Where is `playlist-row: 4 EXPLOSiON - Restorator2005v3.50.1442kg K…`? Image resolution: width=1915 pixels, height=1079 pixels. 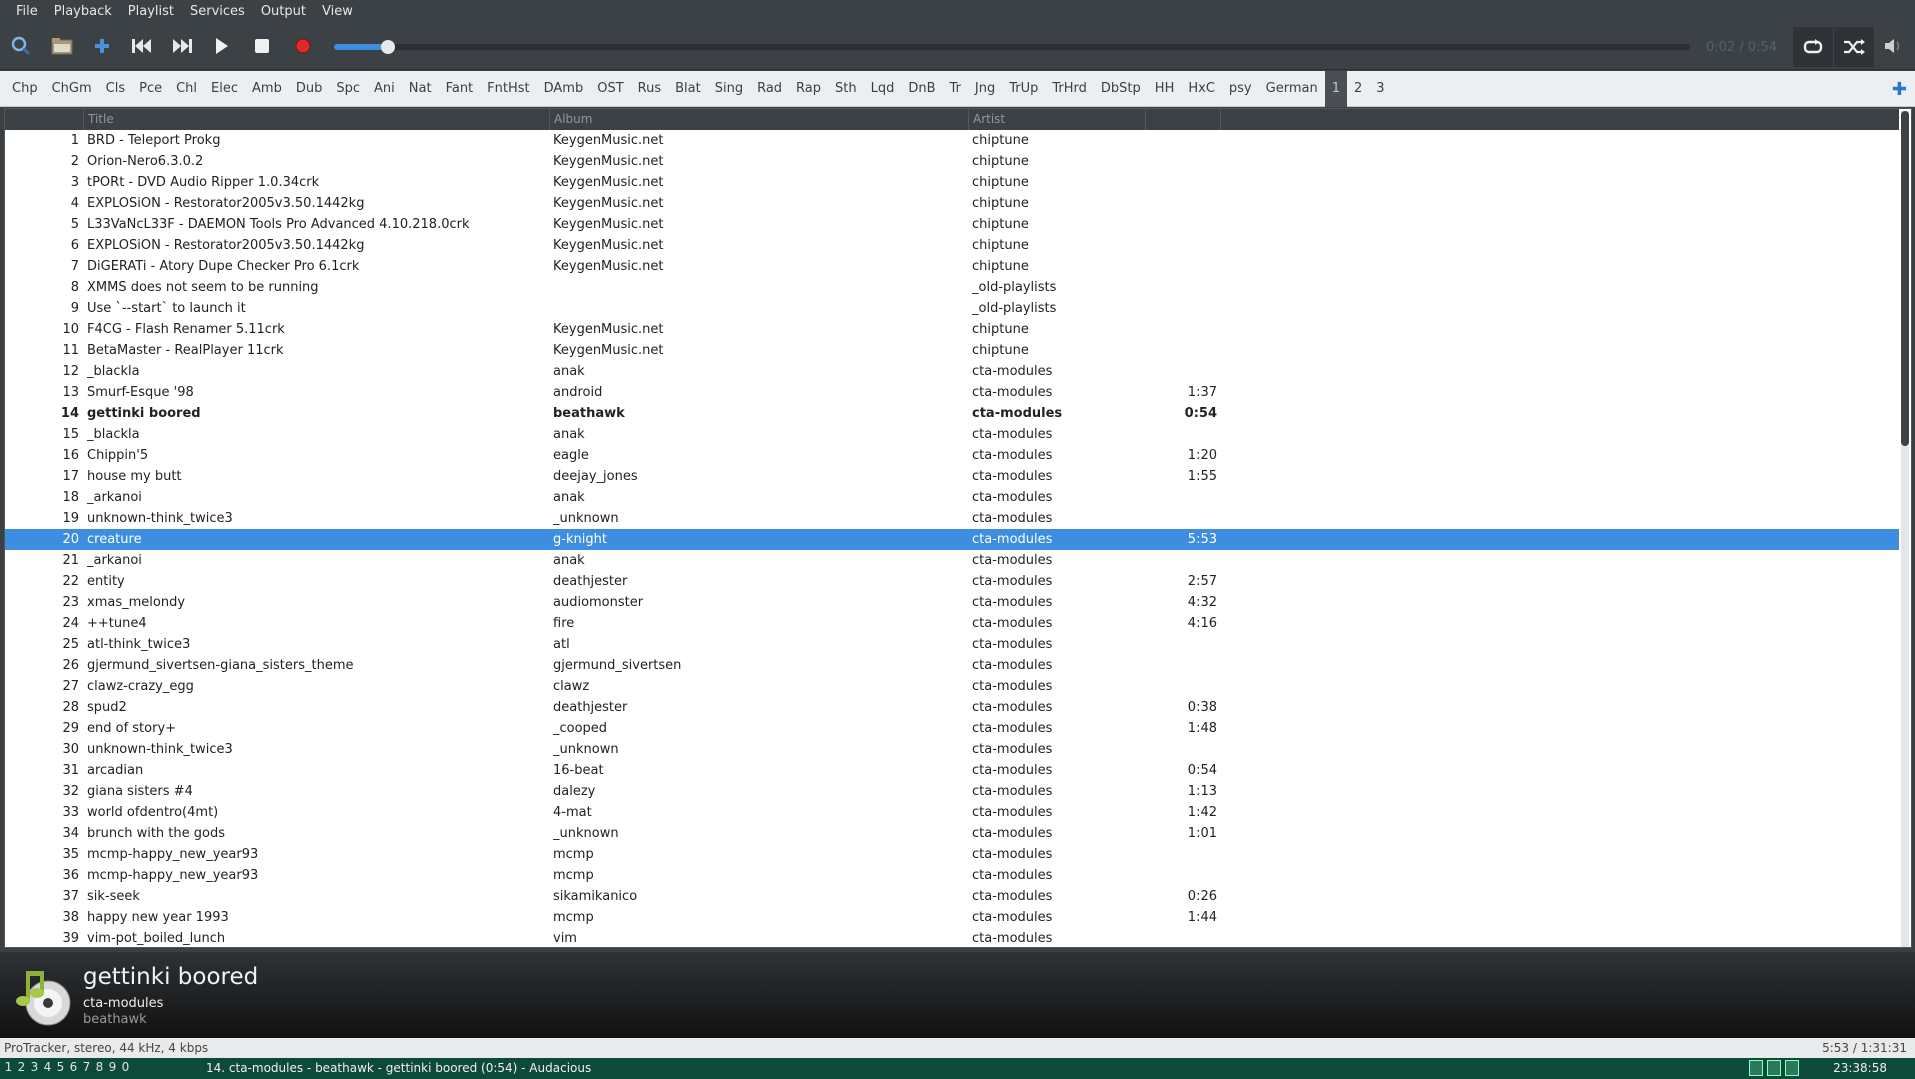 playlist-row: 4 EXPLOSiON - Restorator2005v3.50.1442kg K… is located at coordinates (952, 203).